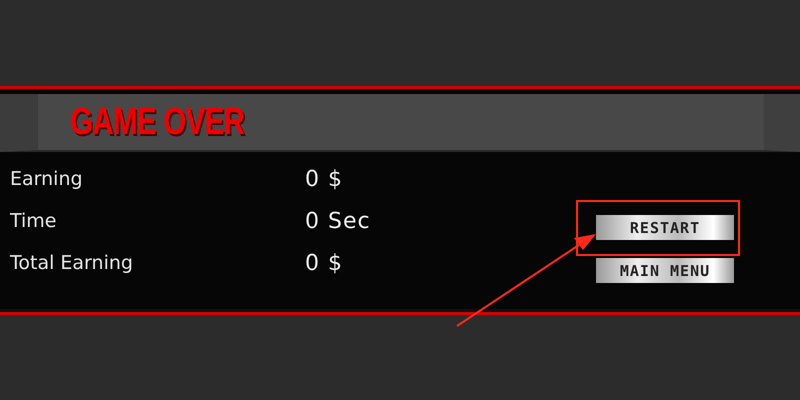 The image size is (800, 400). I want to click on stat-label: Total Earning, so click(72, 263).